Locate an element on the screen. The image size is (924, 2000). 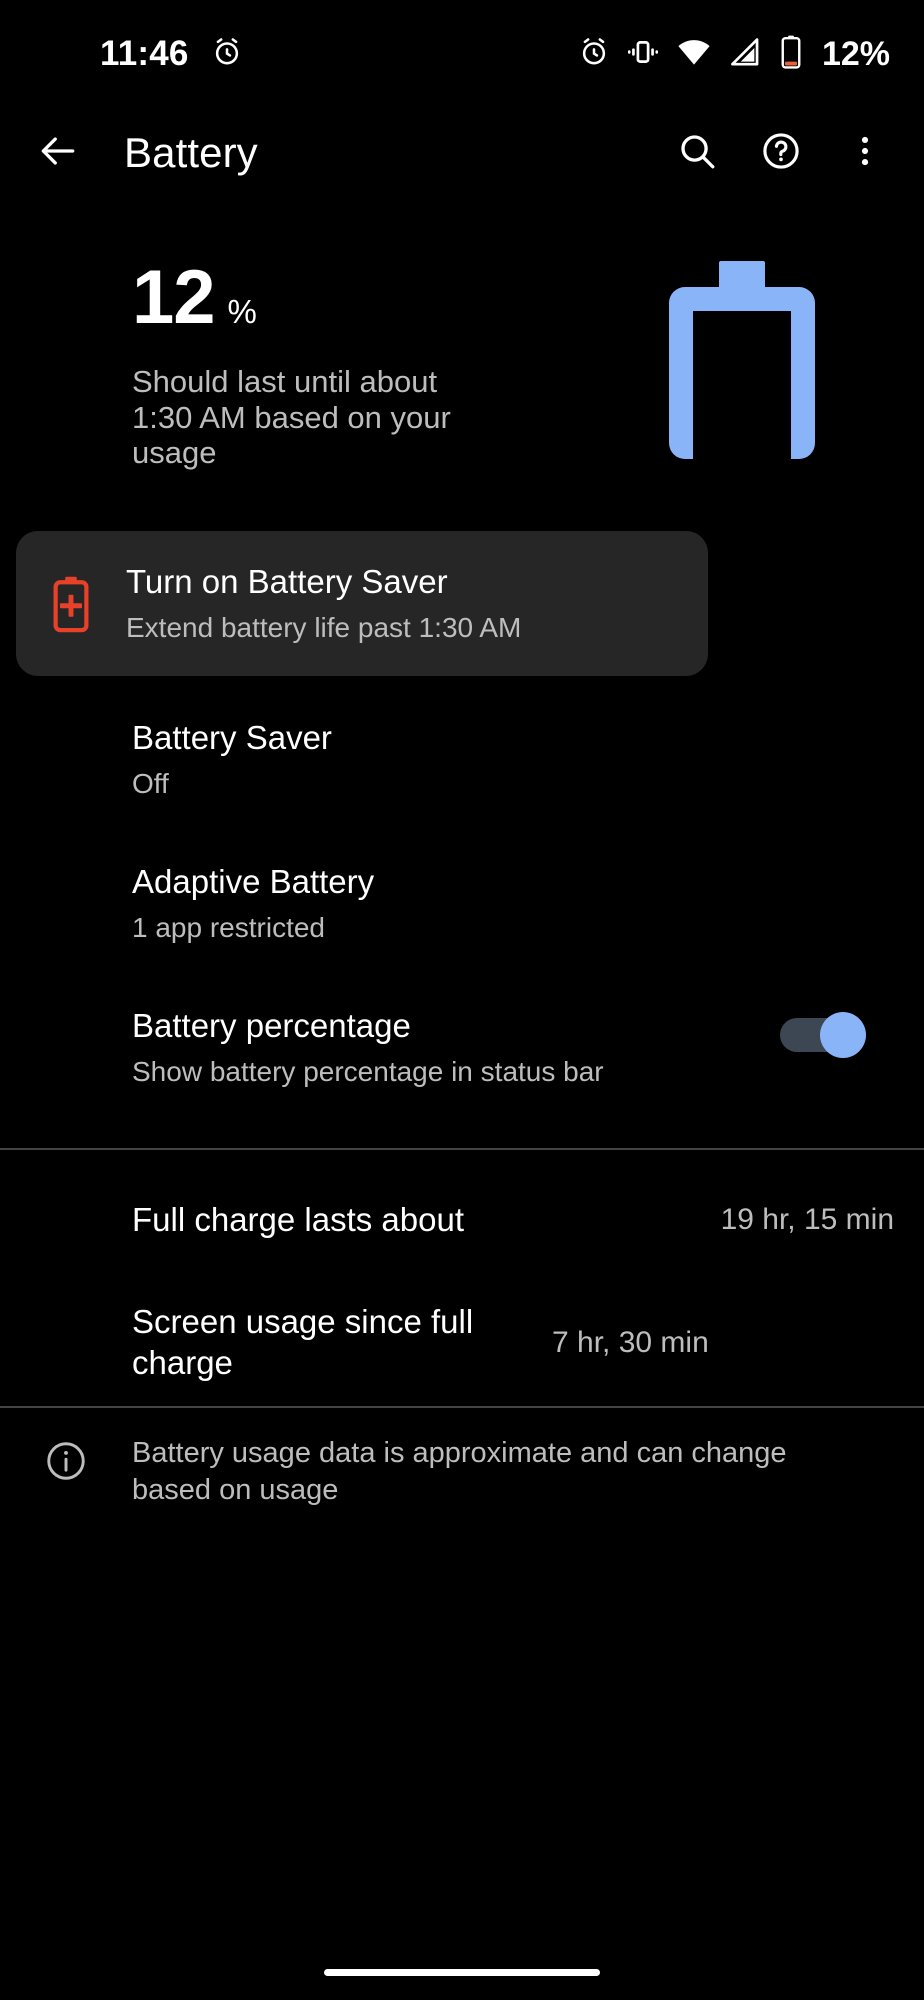
status-bar-clock: 11:46 is located at coordinates (144, 53).